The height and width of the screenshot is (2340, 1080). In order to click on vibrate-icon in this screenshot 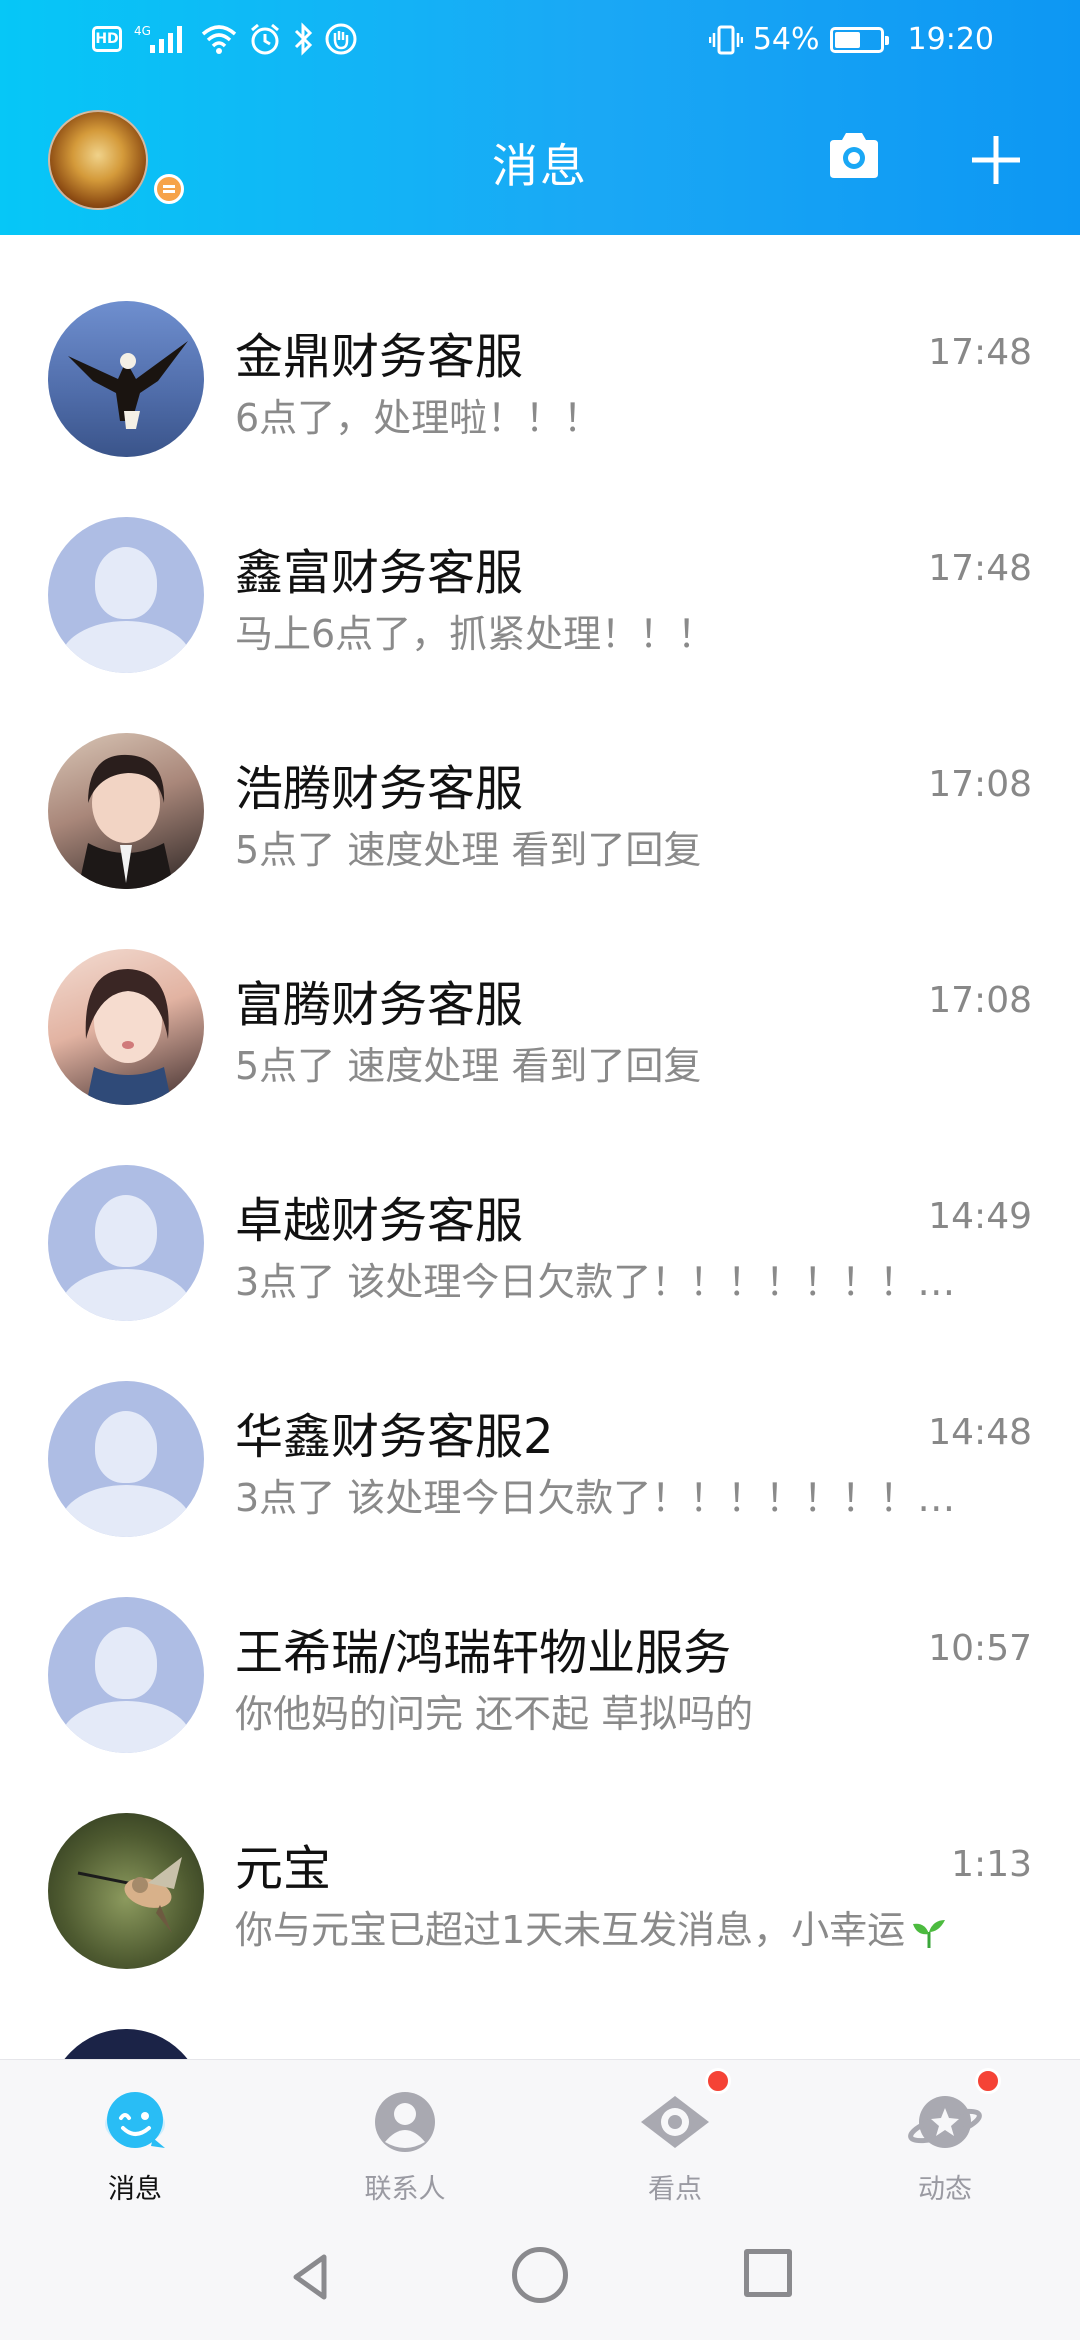, I will do `click(725, 39)`.